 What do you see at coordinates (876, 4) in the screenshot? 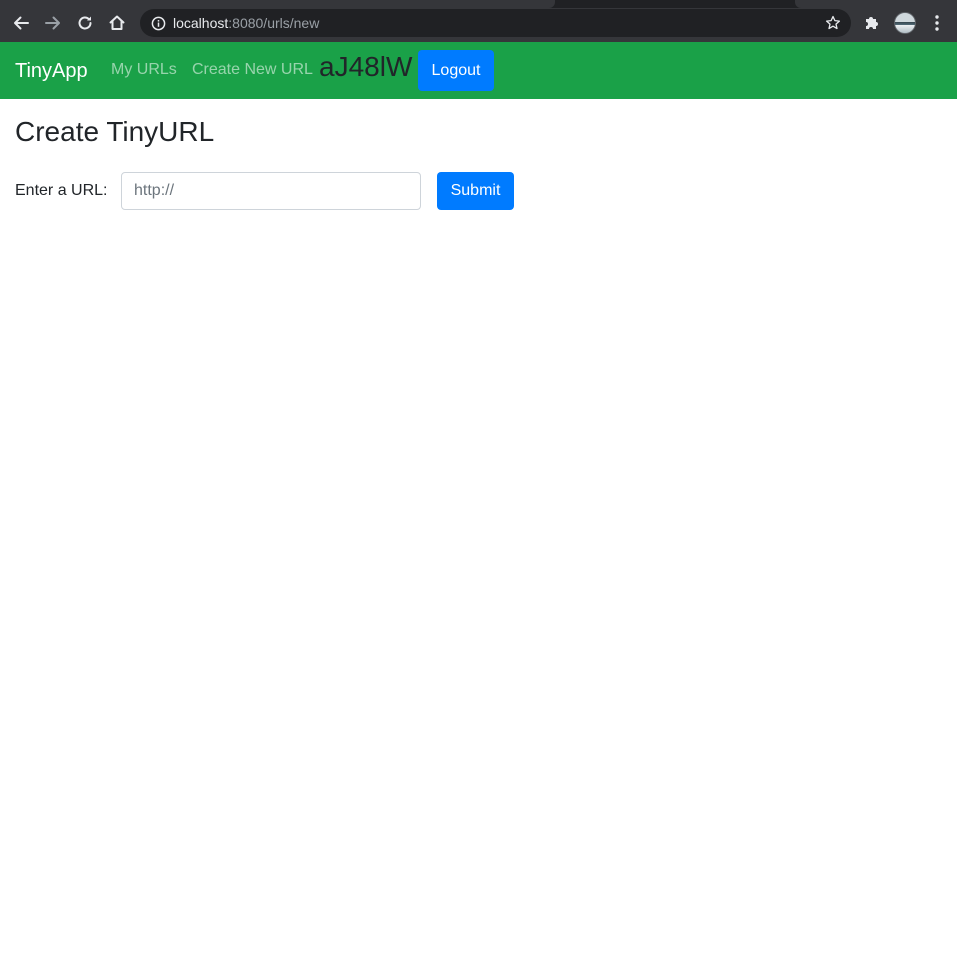
I see `inactive-tab` at bounding box center [876, 4].